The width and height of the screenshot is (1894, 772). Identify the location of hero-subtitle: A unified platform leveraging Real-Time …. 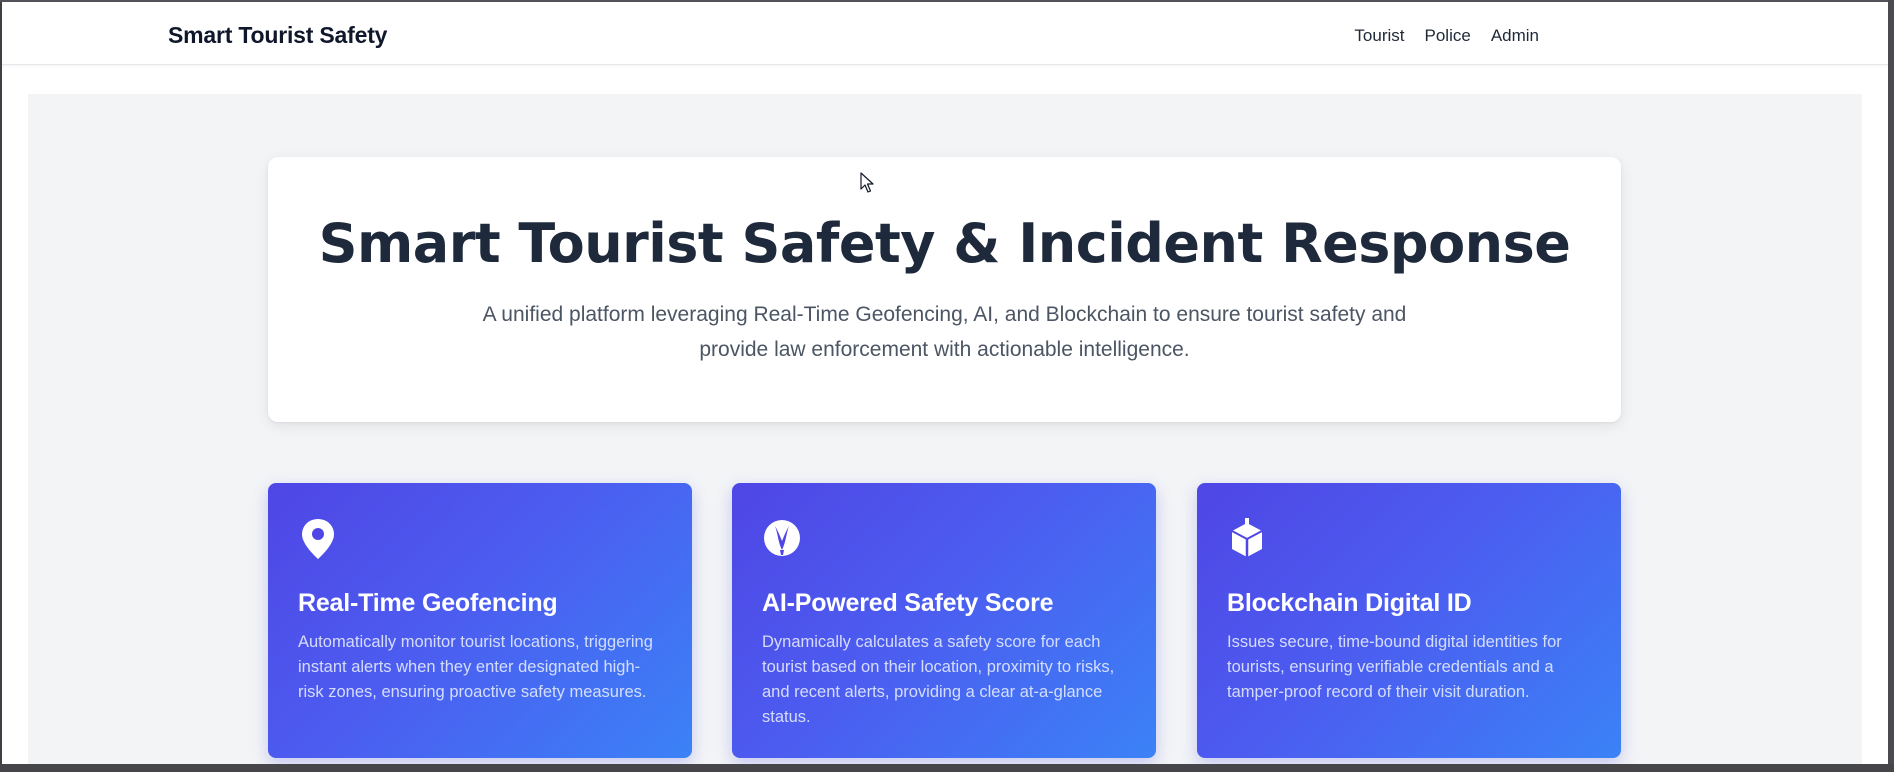
(944, 332).